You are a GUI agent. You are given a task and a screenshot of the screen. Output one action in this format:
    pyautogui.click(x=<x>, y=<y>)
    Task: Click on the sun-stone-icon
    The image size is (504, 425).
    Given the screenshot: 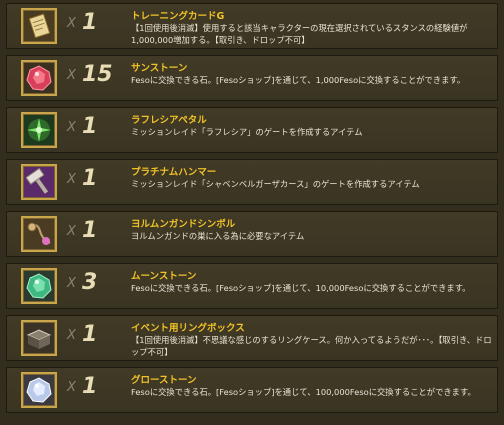 What is the action you would take?
    pyautogui.click(x=39, y=78)
    